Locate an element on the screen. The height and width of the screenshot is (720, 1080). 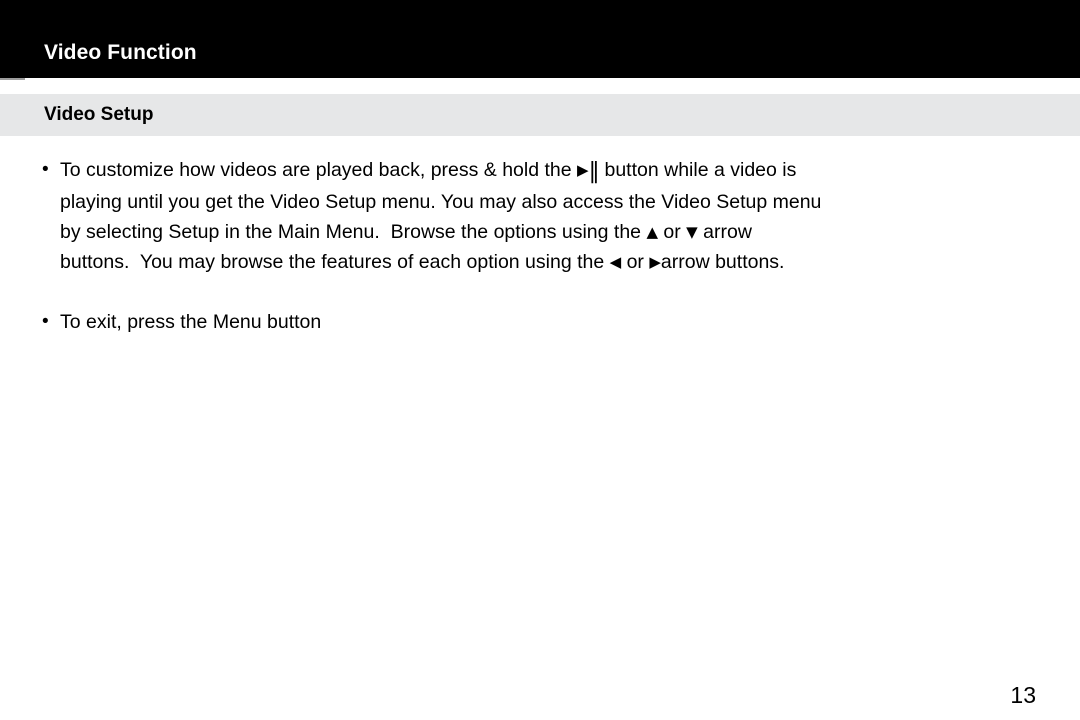
bullet-text-line: To exit, press the Menu button is located at coordinates (570, 322).